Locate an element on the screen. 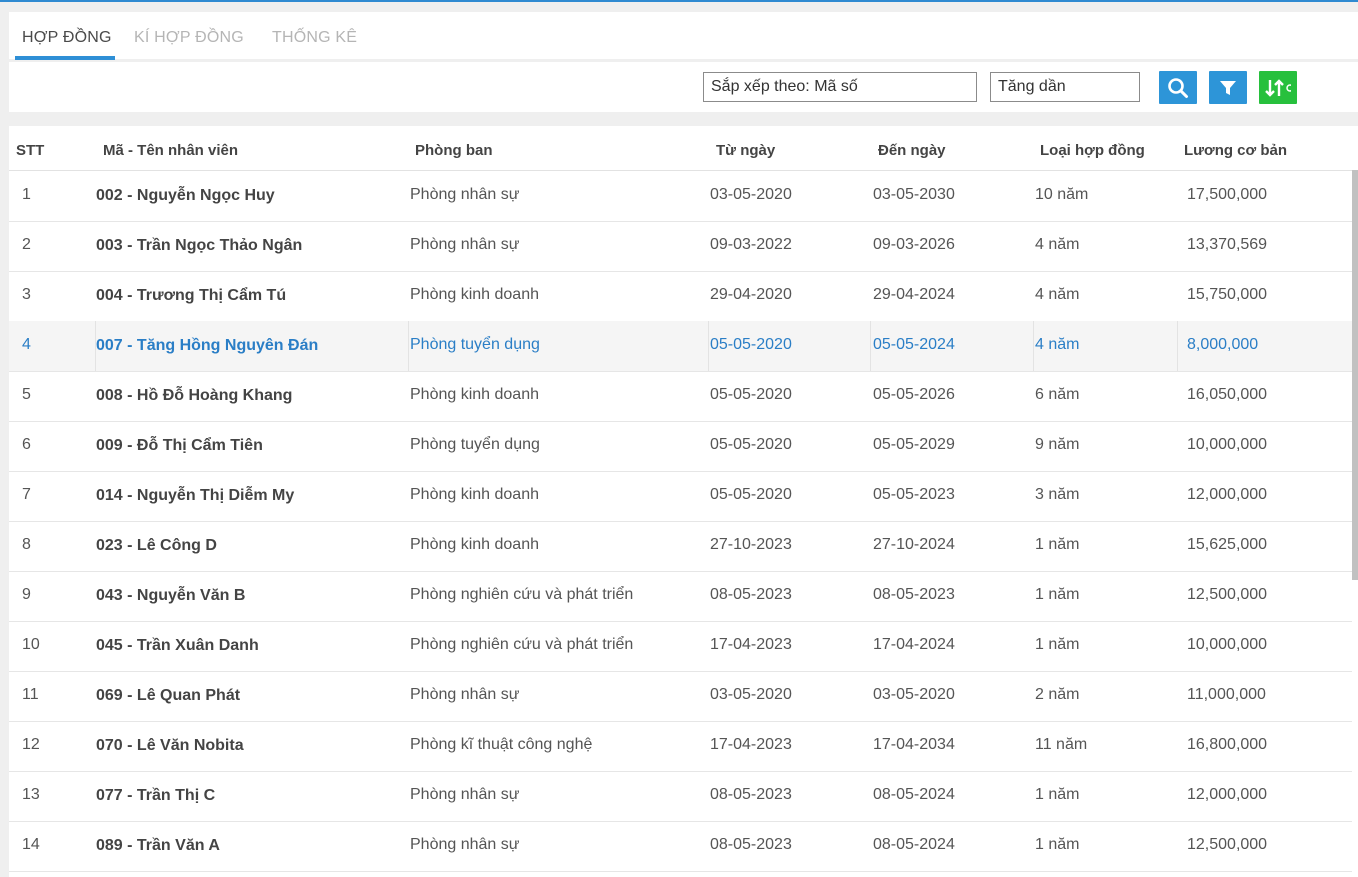 The width and height of the screenshot is (1358, 877). vertical-scrollbar is located at coordinates (1355, 375).